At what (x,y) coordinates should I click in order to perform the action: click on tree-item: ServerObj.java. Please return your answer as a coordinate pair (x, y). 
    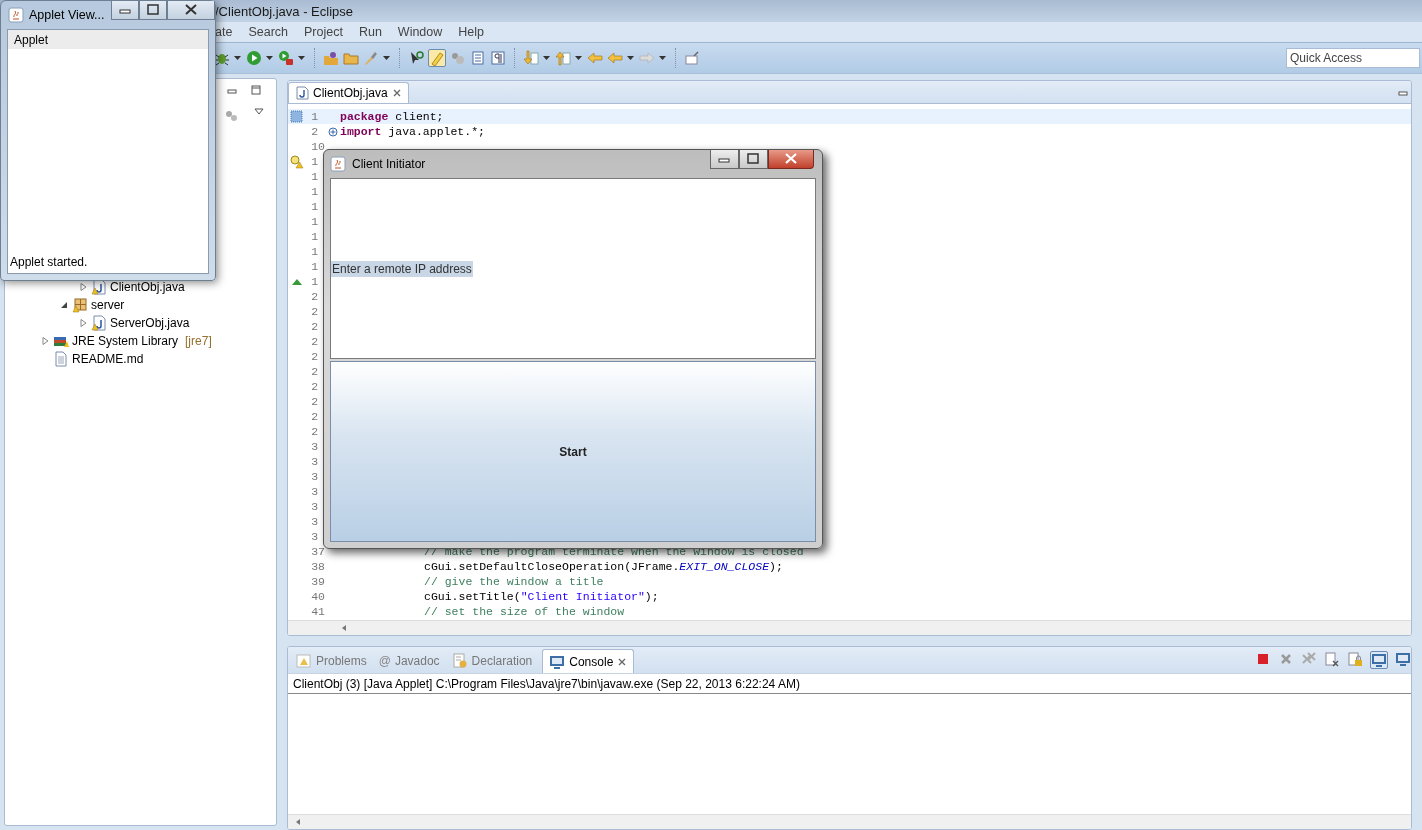
    Looking at the image, I should click on (150, 323).